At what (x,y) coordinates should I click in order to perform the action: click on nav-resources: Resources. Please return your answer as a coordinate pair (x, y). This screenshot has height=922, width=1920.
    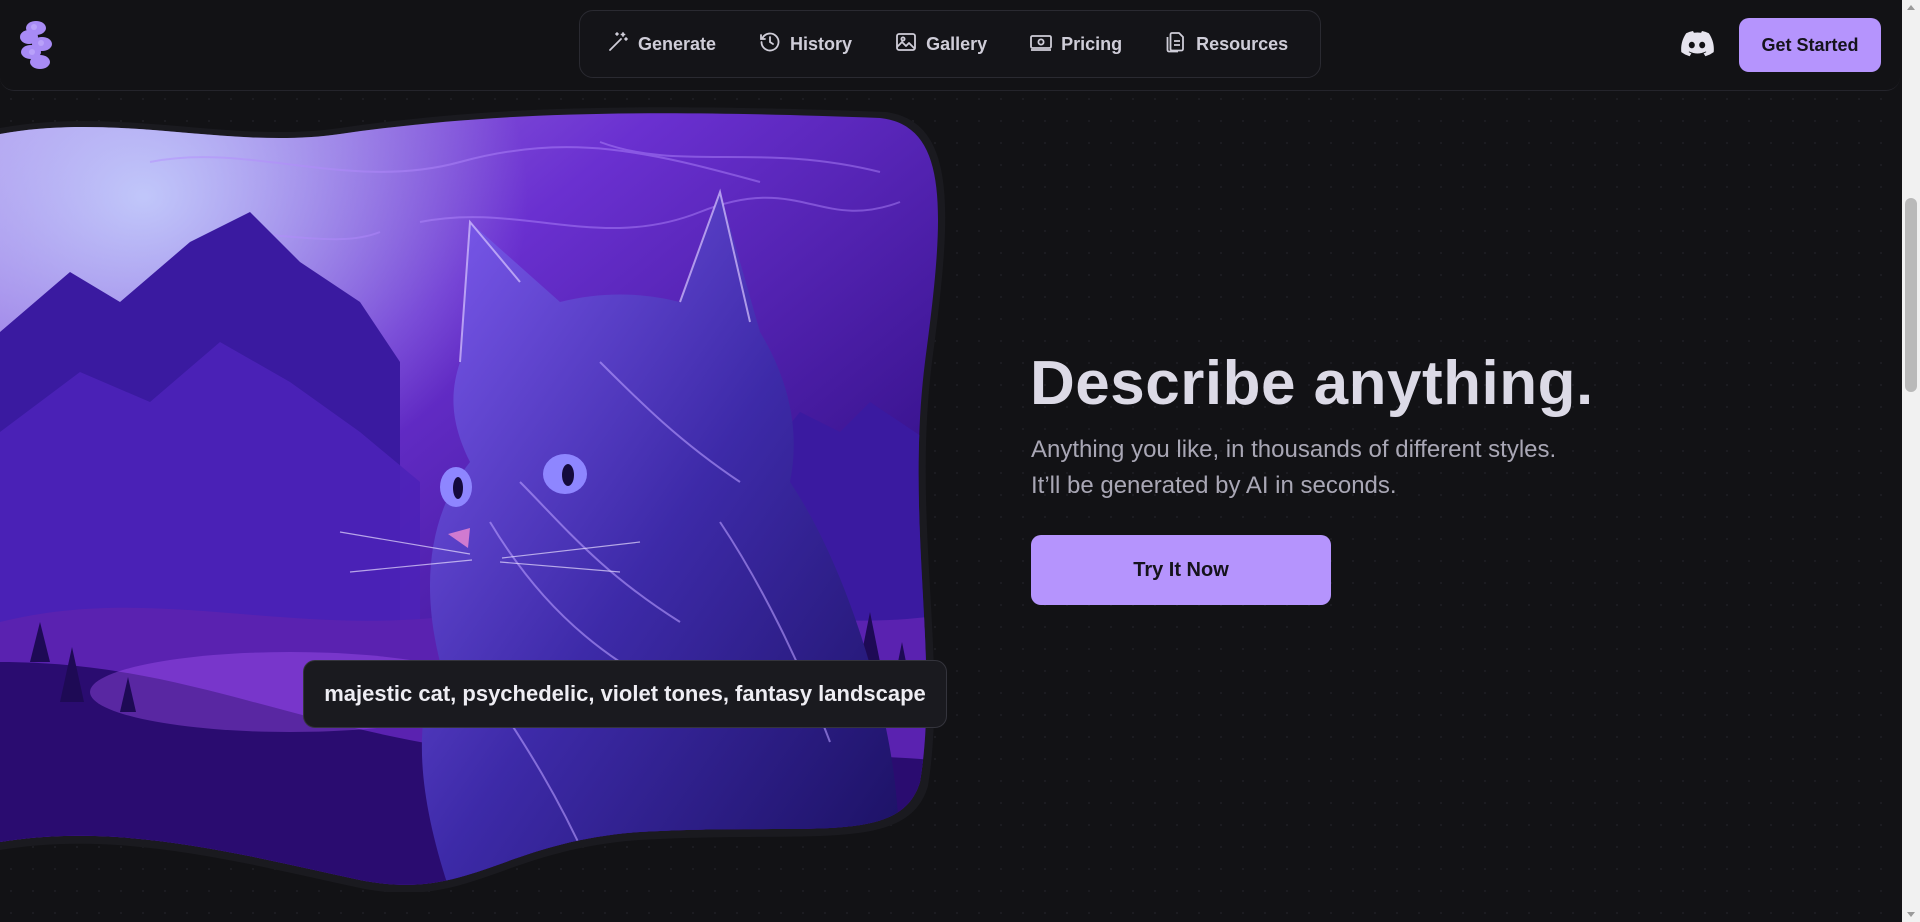
    Looking at the image, I should click on (1226, 44).